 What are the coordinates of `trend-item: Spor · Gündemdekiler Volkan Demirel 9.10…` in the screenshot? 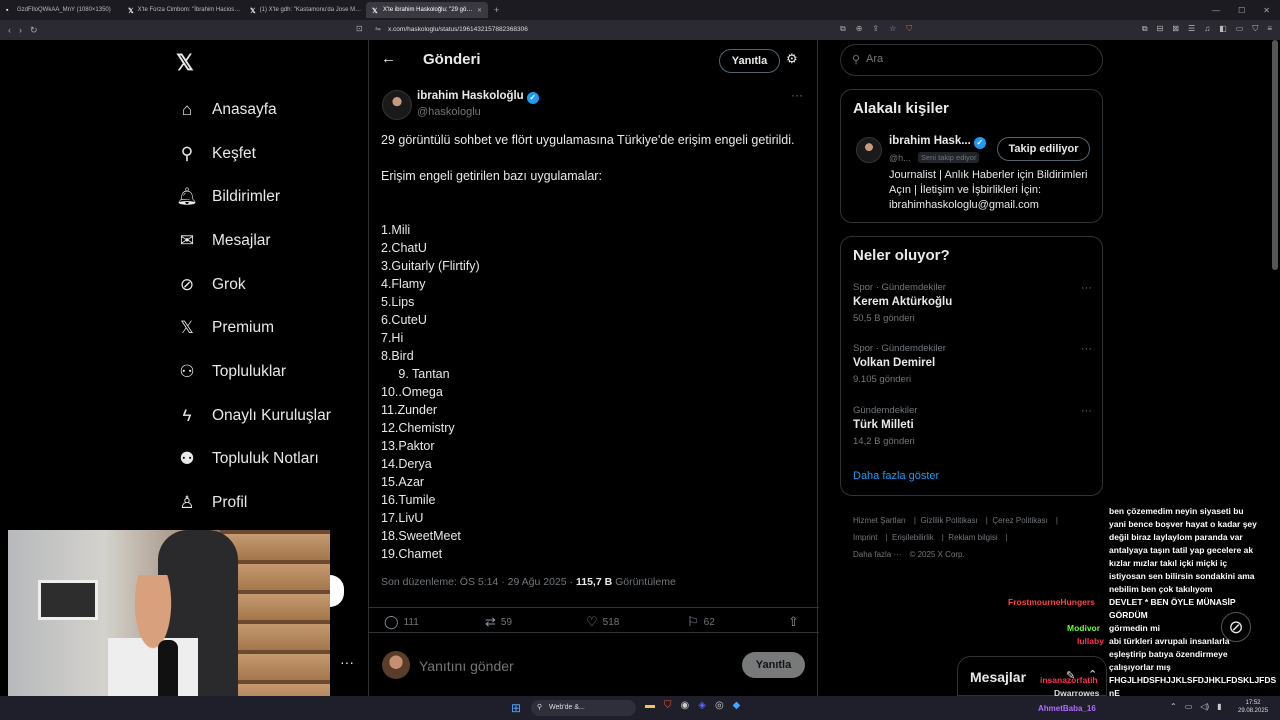 It's located at (973, 364).